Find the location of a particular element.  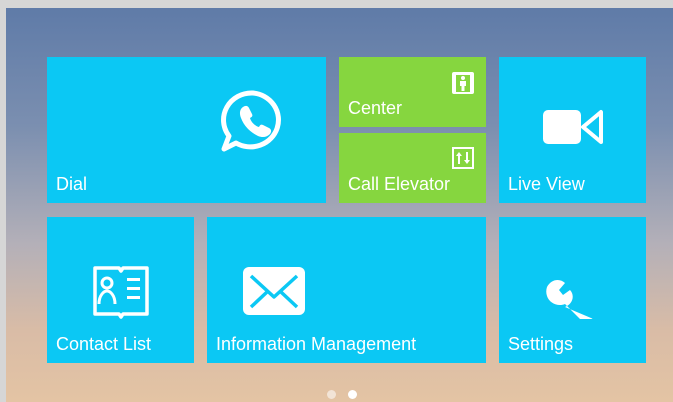

contact-list-label: Contact List is located at coordinates (104, 344).